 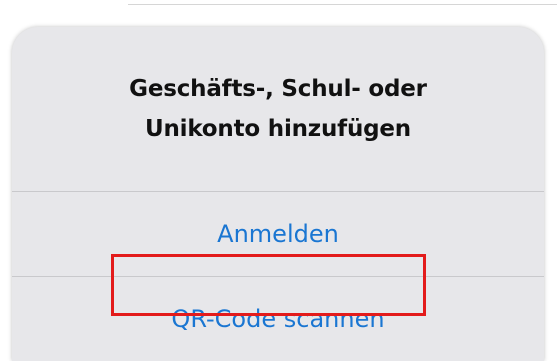 I want to click on top-divider, so click(x=342, y=4).